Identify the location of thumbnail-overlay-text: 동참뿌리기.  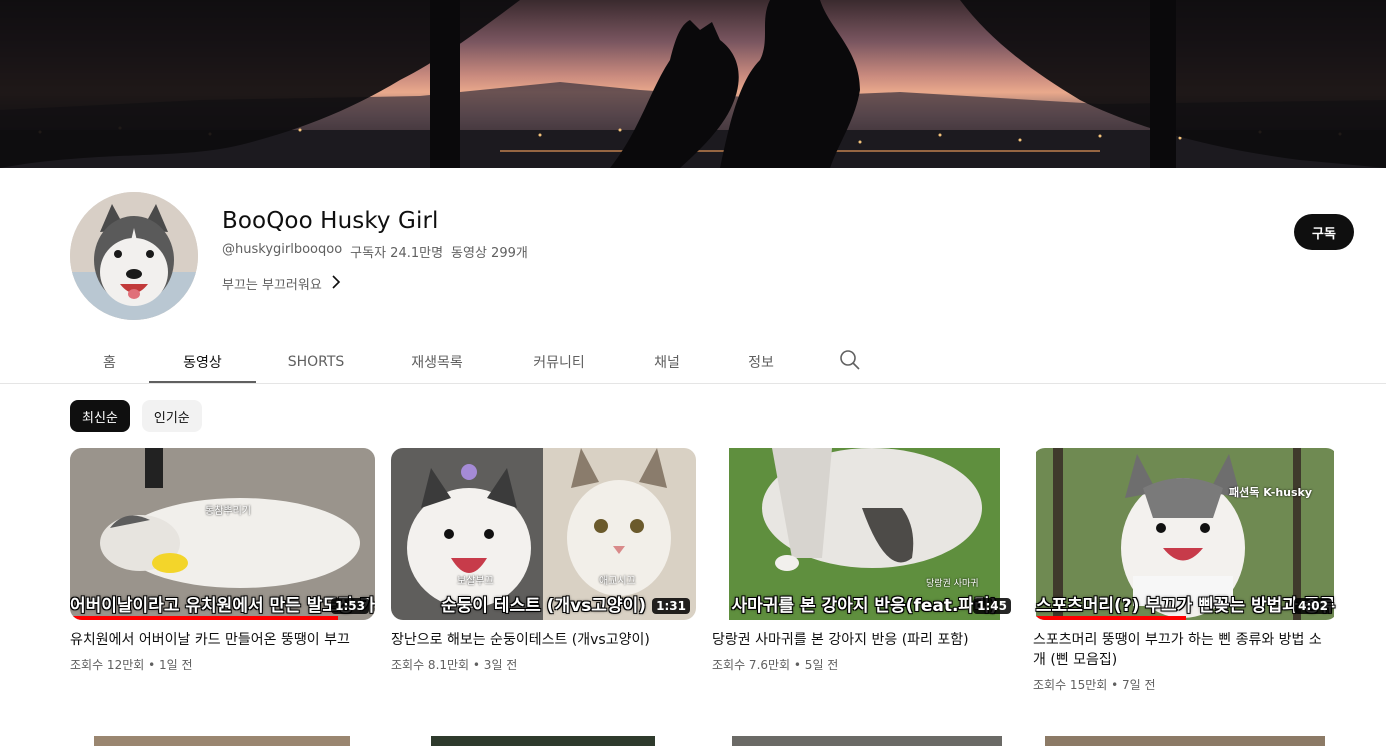
(228, 511).